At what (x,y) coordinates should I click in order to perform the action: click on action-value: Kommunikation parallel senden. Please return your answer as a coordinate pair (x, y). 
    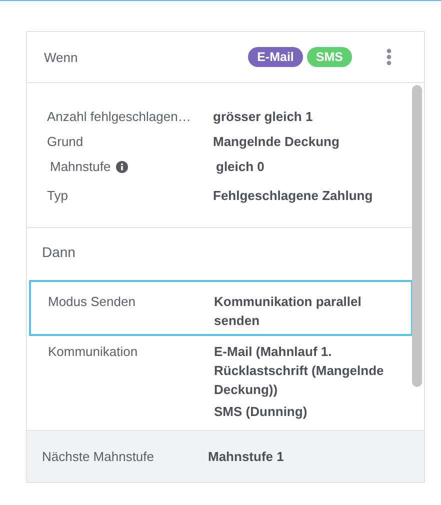
    Looking at the image, I should click on (288, 311).